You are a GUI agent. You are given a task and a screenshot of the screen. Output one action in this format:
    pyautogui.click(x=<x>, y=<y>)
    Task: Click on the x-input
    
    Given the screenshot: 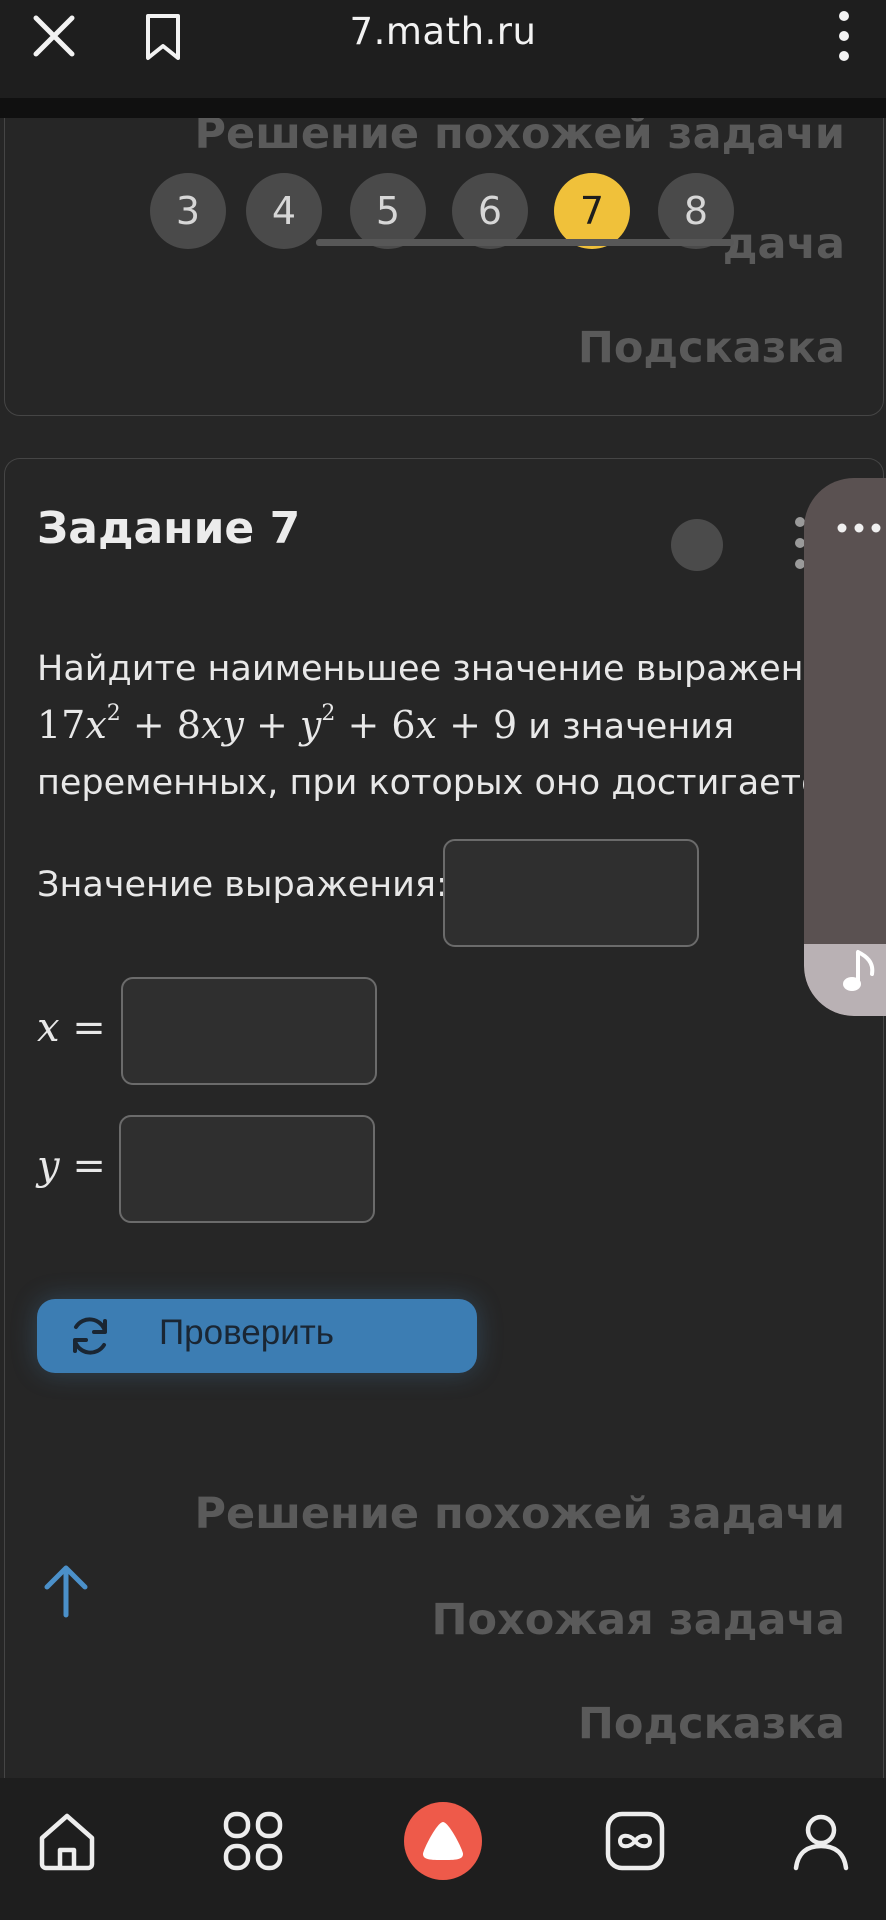 What is the action you would take?
    pyautogui.click(x=249, y=1031)
    